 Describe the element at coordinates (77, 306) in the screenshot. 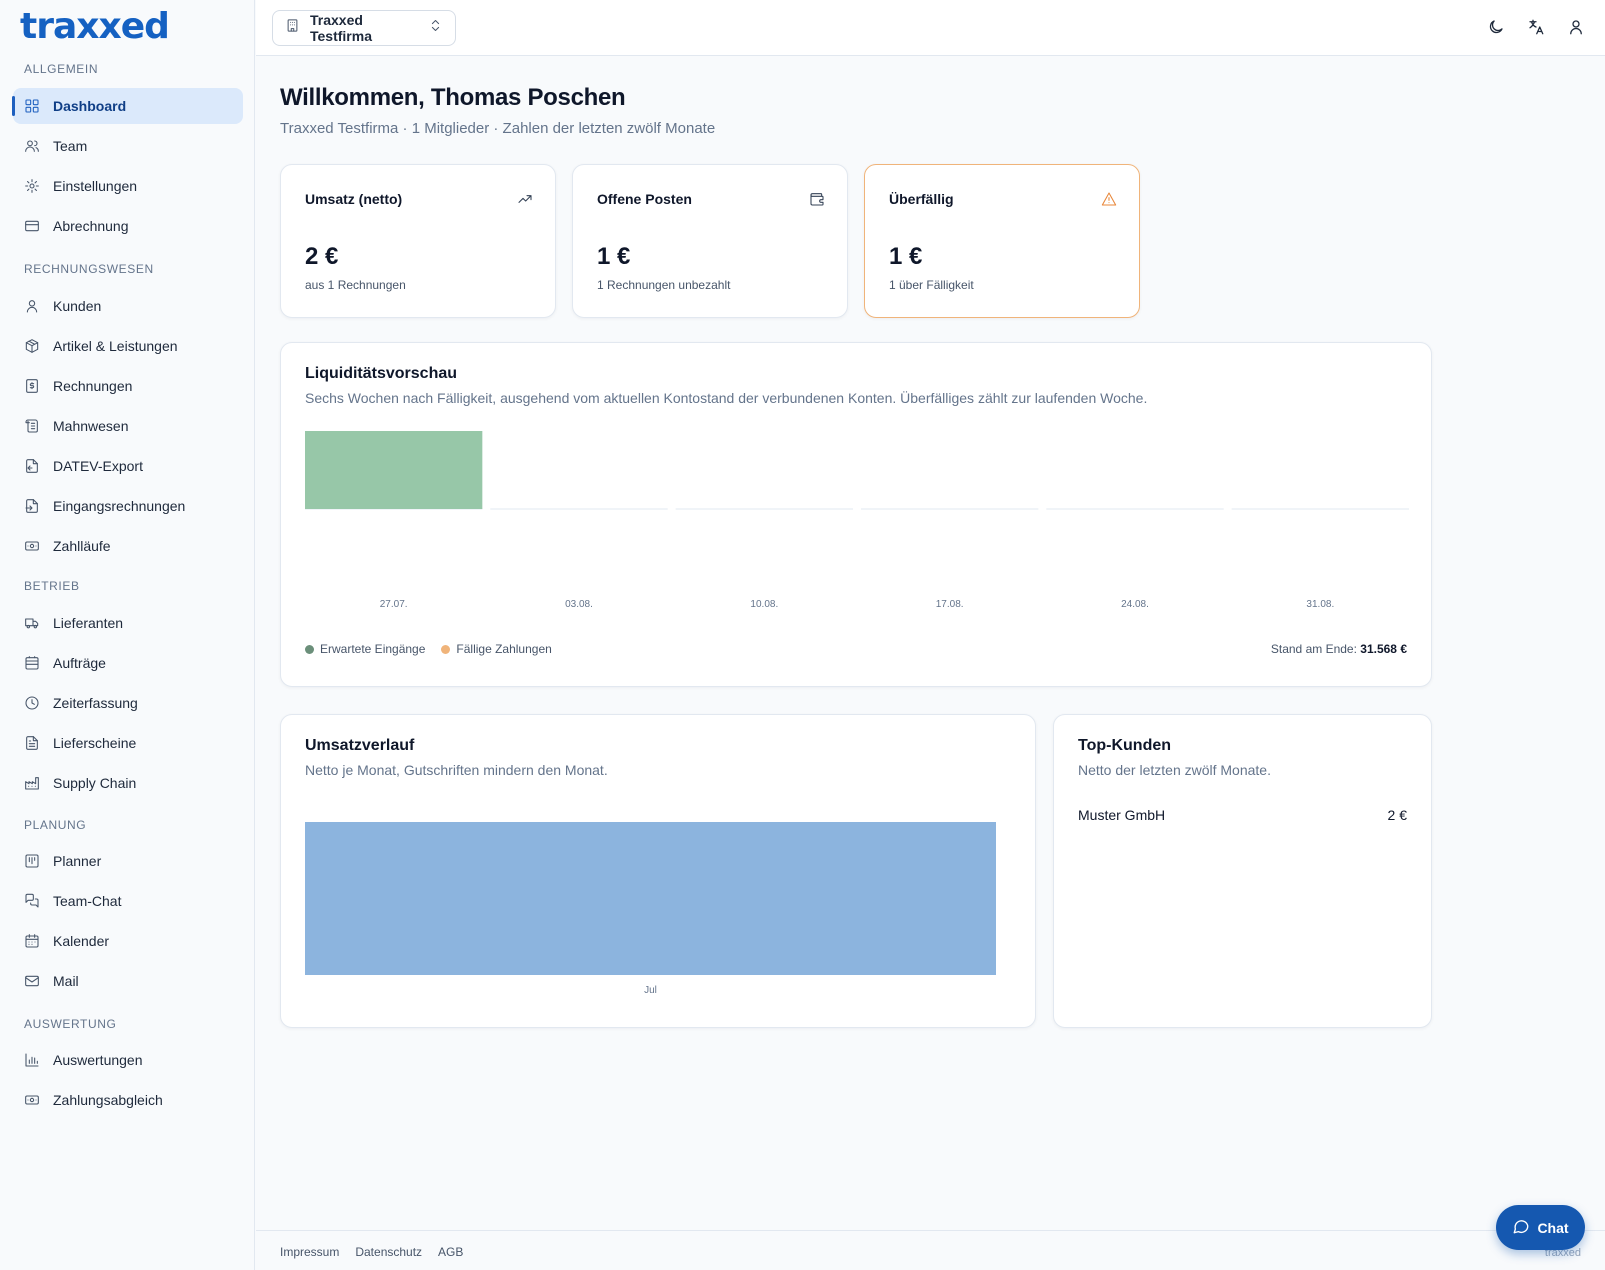

I see `sidebar-item-label: Kunden` at that location.